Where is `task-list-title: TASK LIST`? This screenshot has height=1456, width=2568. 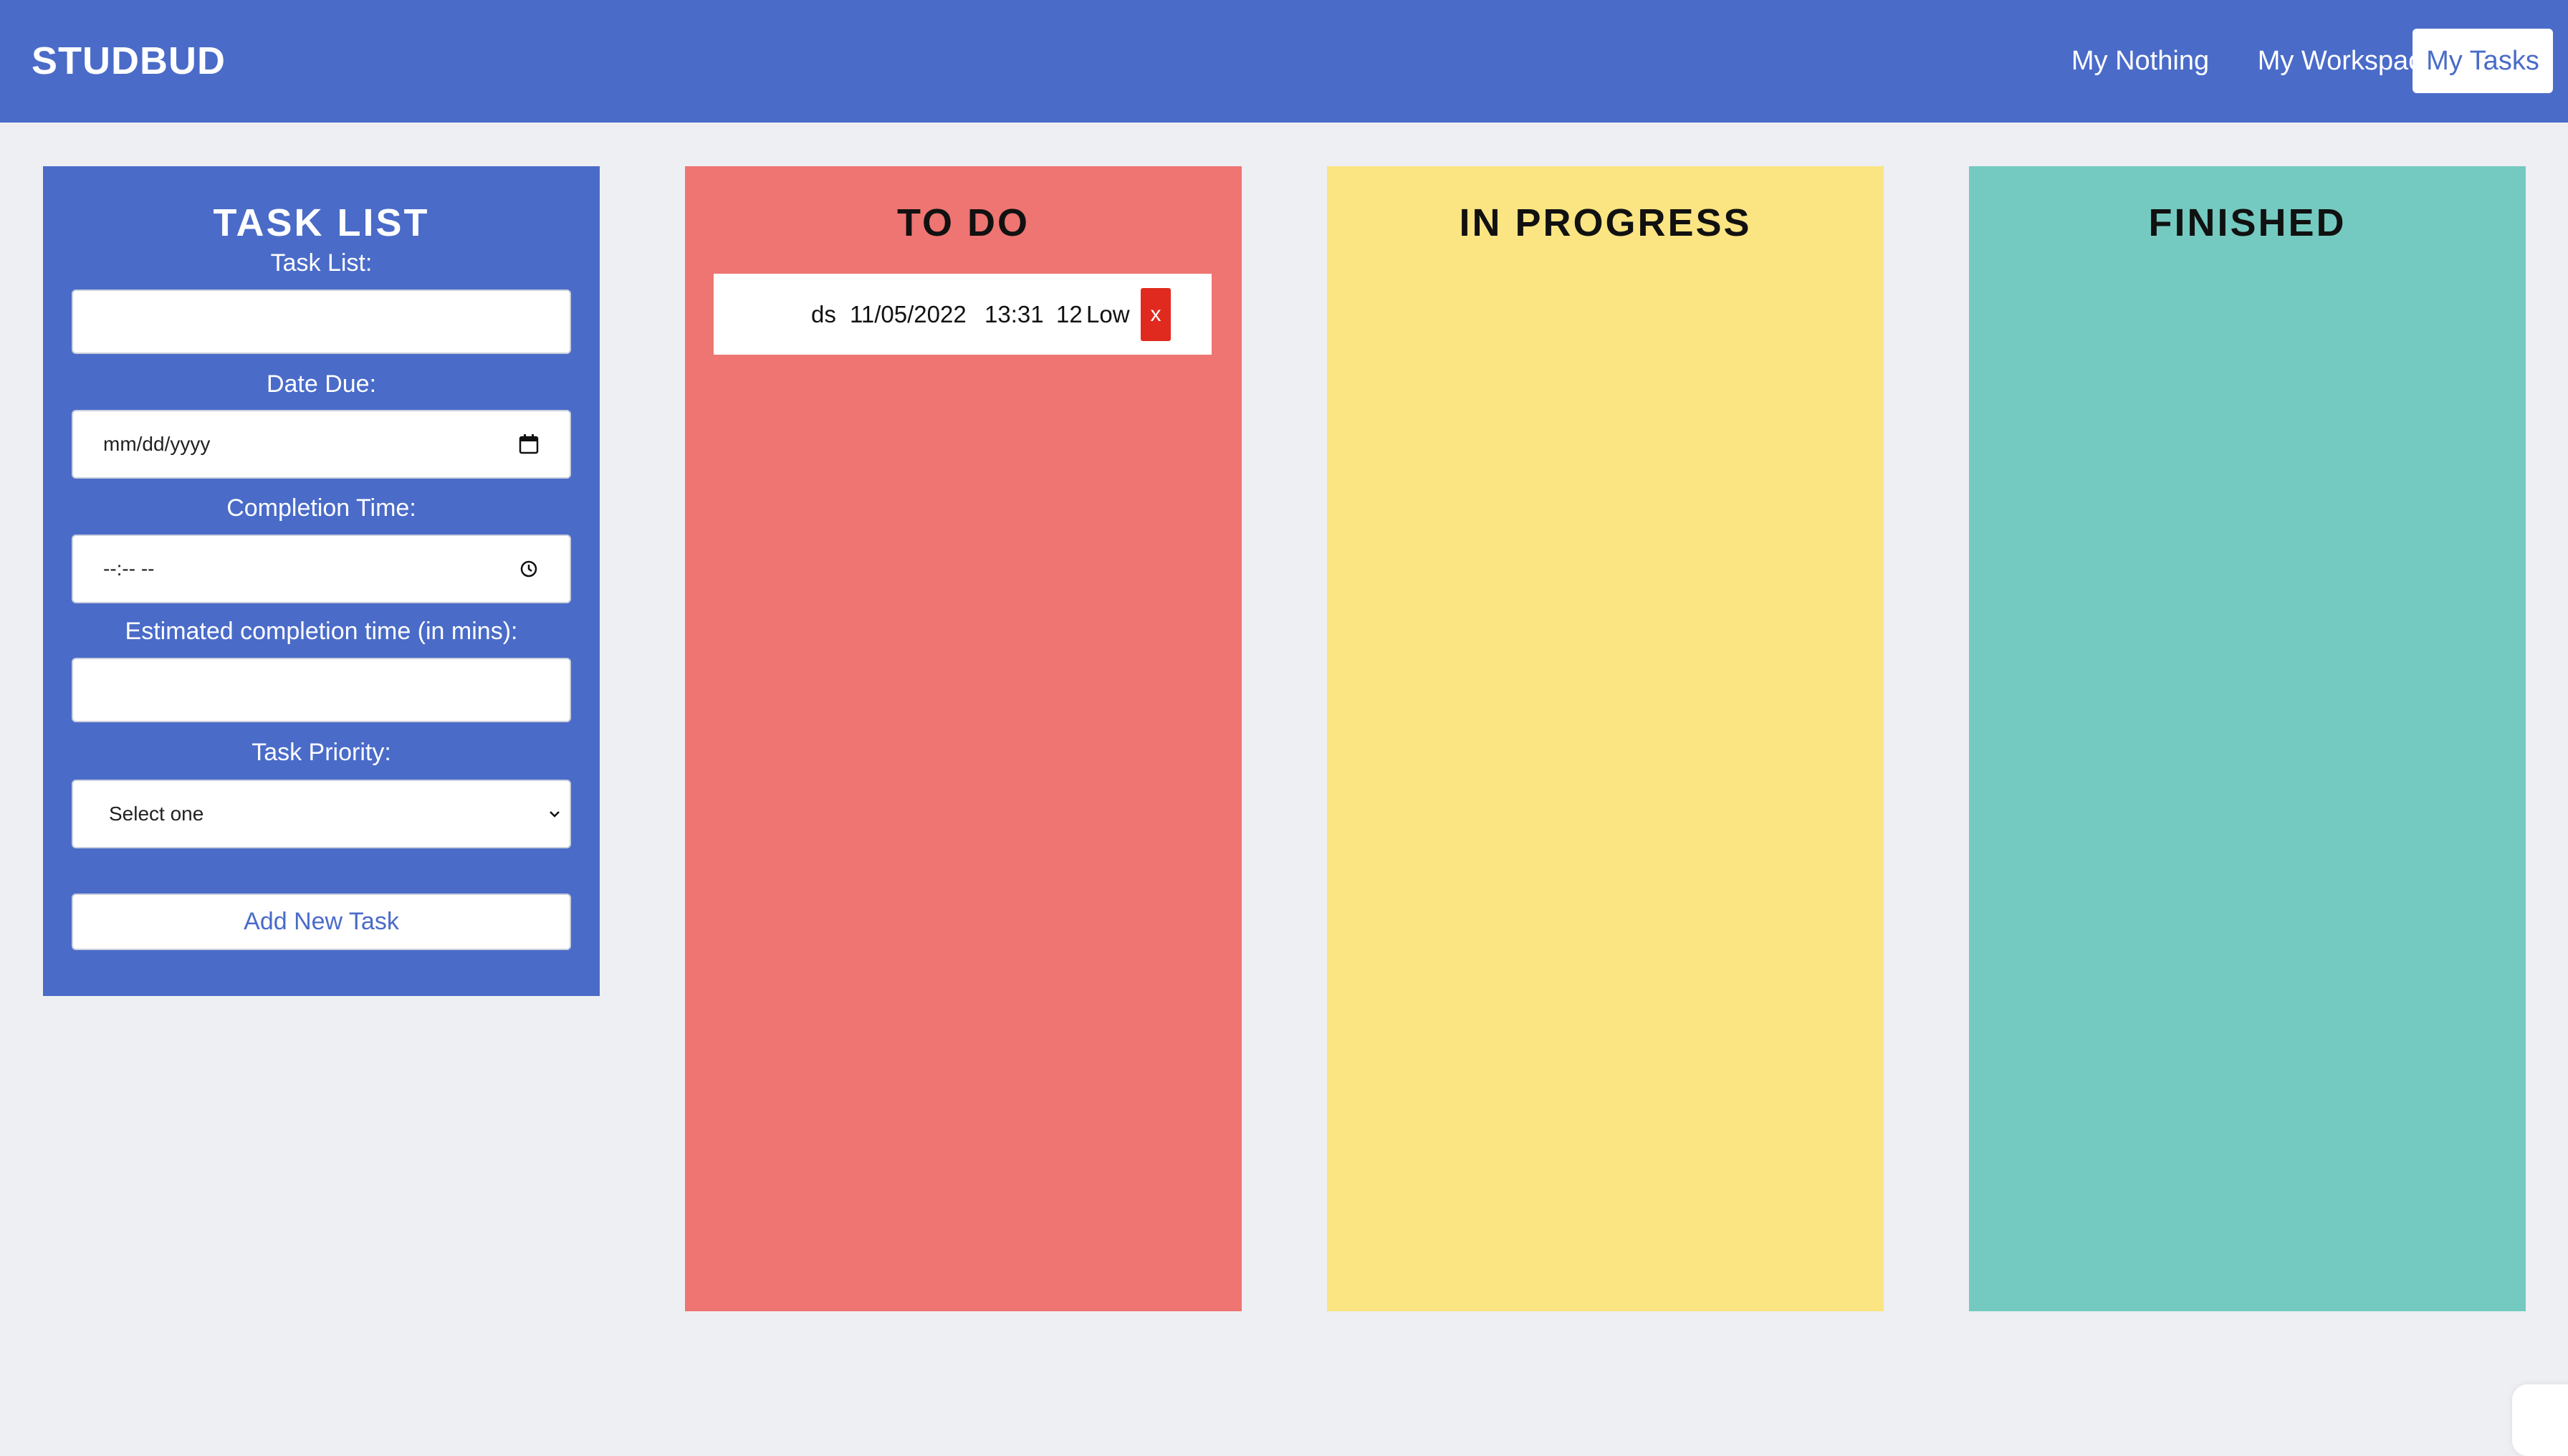
task-list-title: TASK LIST is located at coordinates (321, 222).